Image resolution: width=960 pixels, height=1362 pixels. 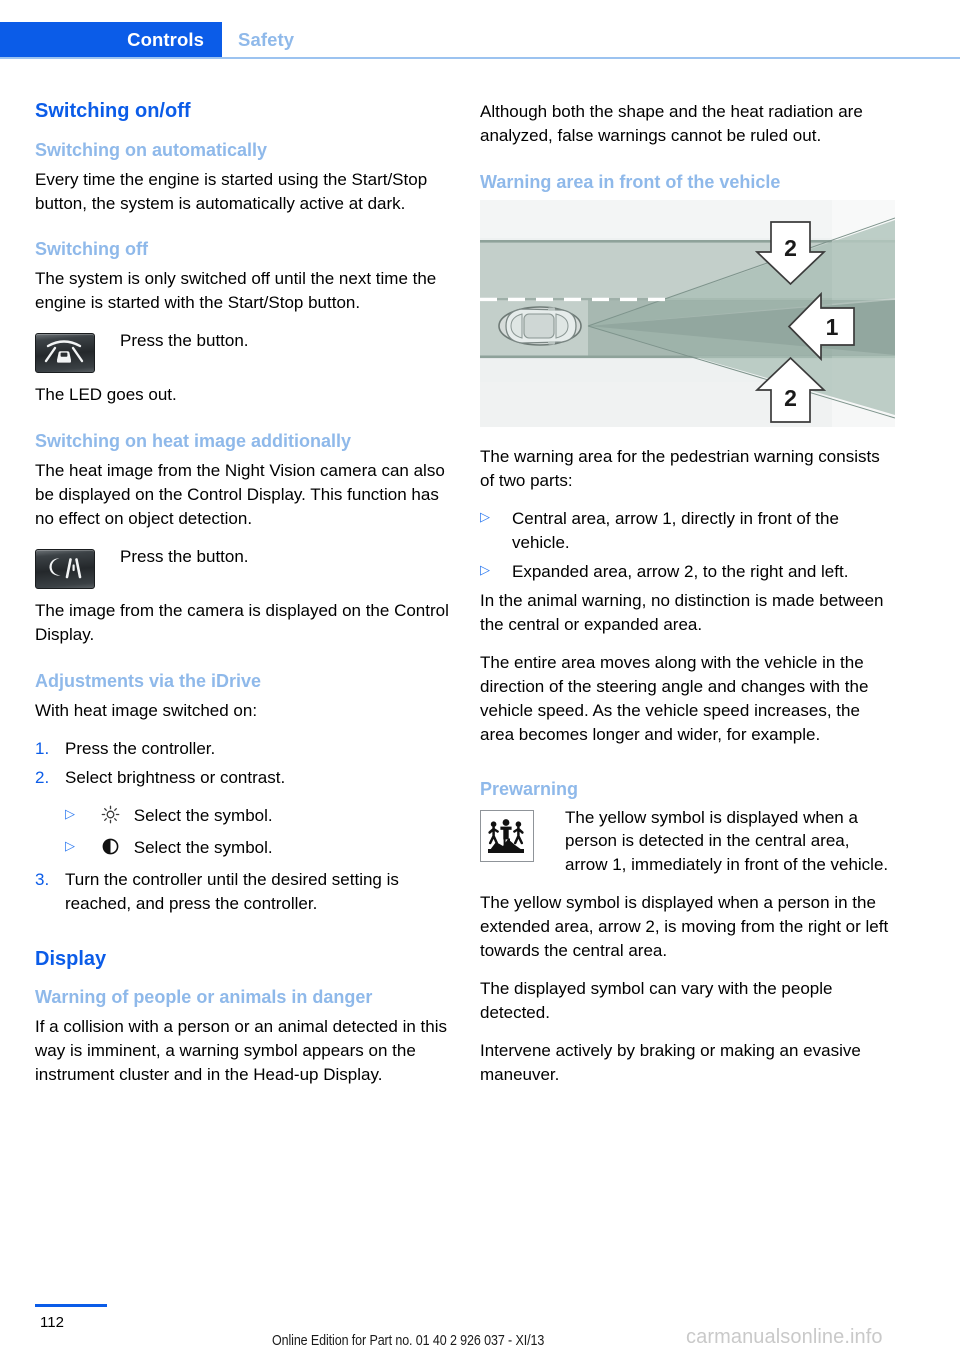 What do you see at coordinates (71, 1305) in the screenshot?
I see `footer-divider` at bounding box center [71, 1305].